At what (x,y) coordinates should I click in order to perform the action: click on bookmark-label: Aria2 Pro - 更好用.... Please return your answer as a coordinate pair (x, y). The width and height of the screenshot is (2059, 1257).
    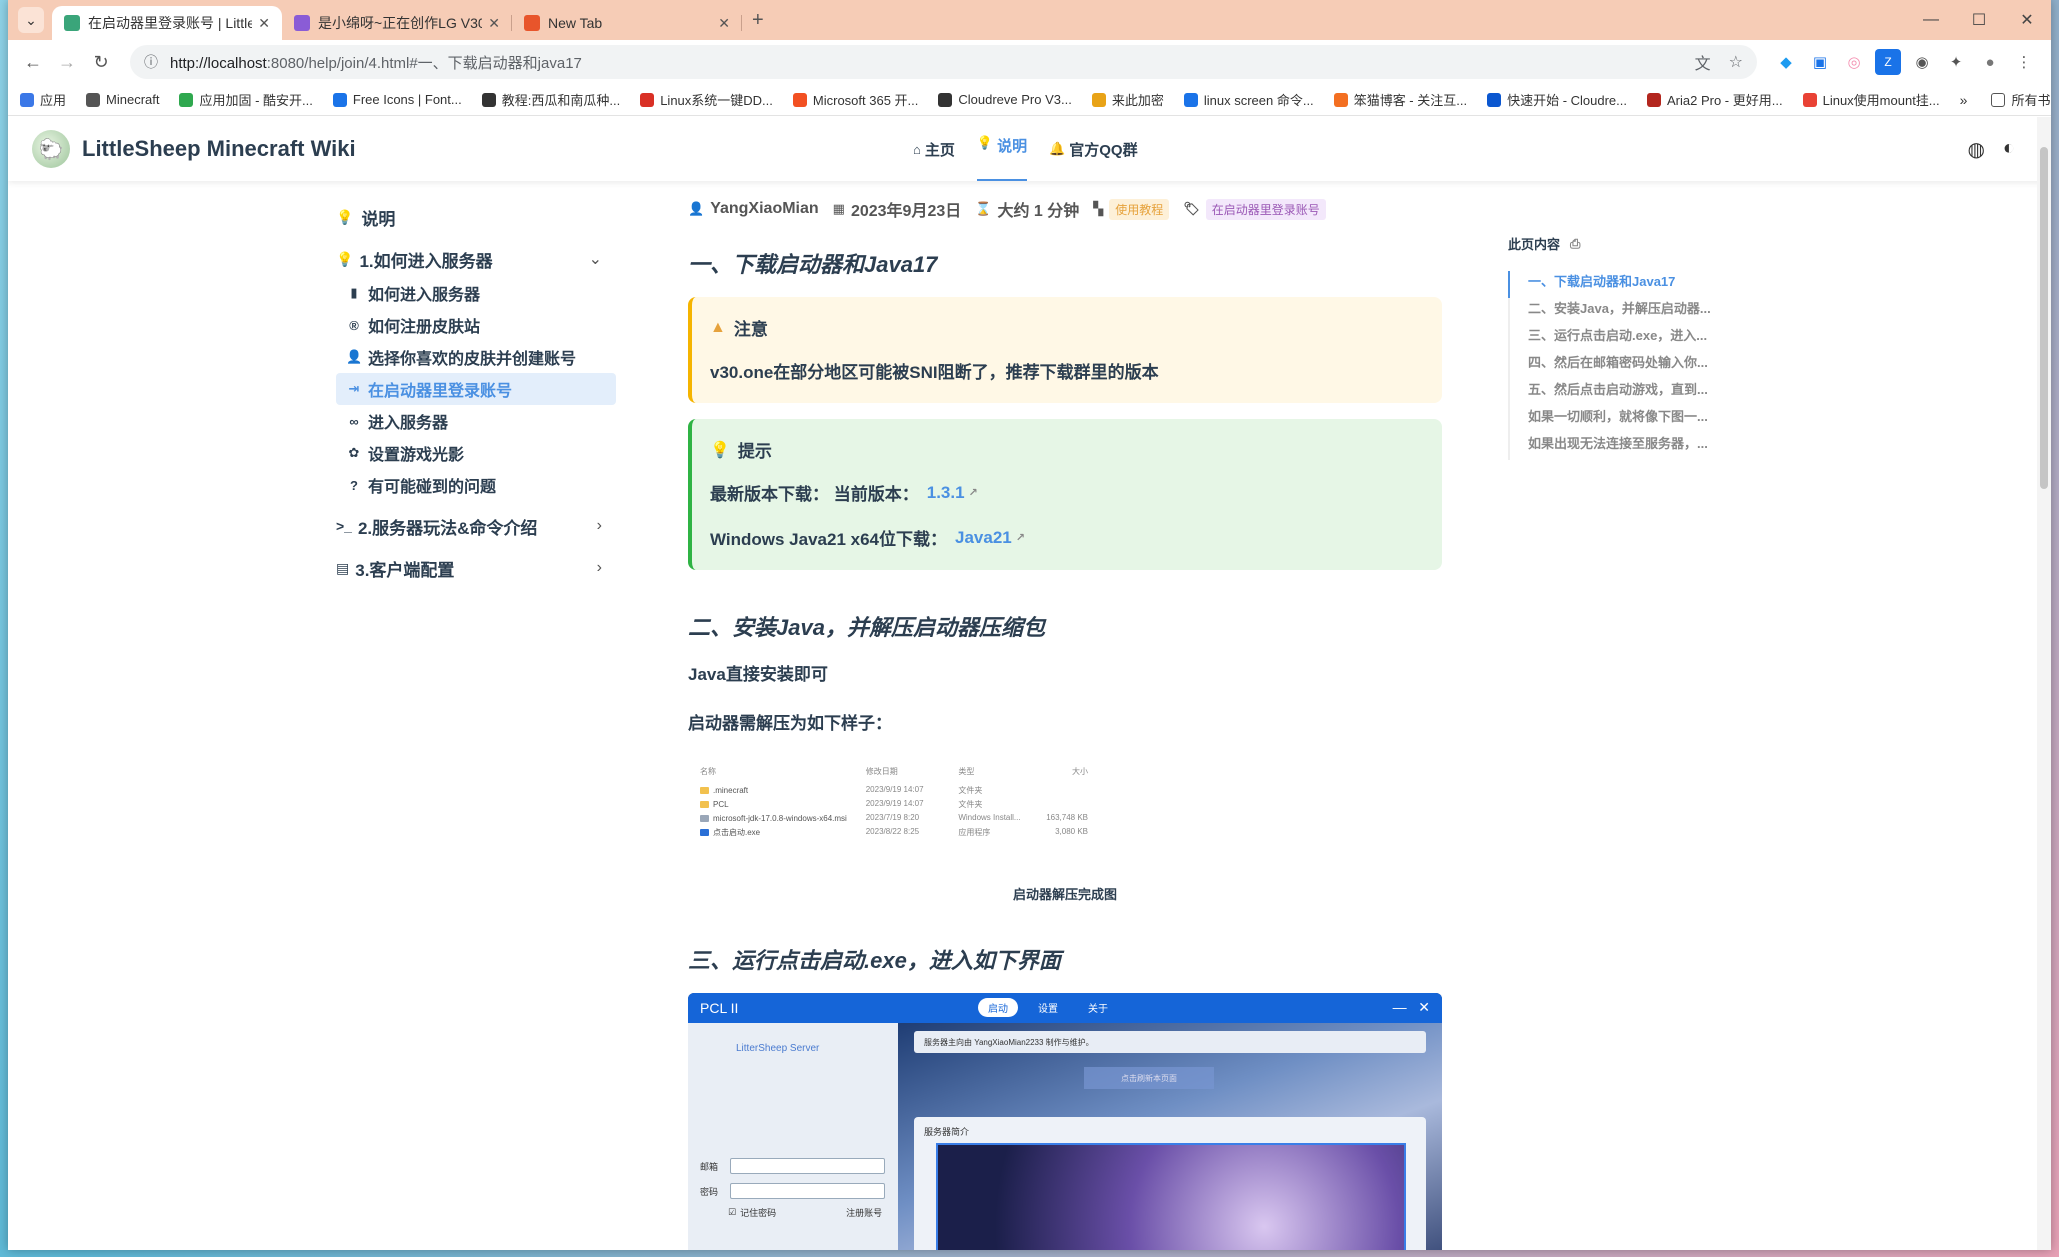
    Looking at the image, I should click on (1725, 100).